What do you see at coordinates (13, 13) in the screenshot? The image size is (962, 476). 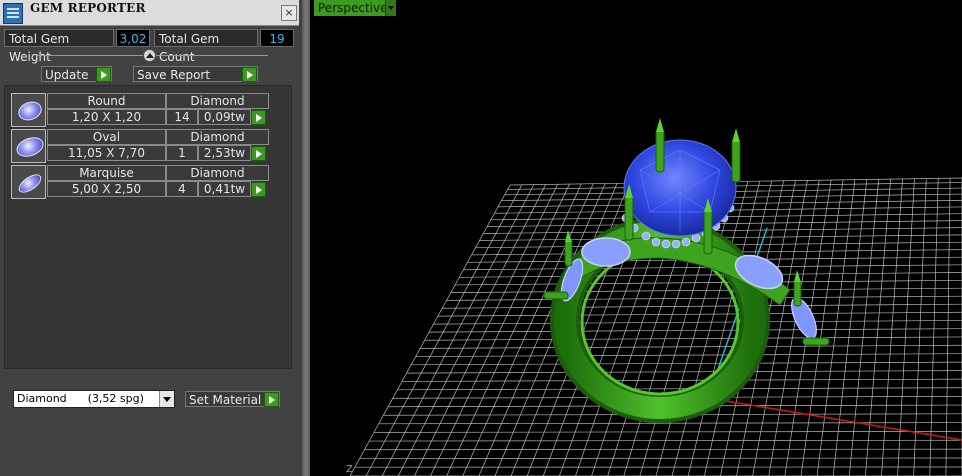 I see `gem-reporter-icon` at bounding box center [13, 13].